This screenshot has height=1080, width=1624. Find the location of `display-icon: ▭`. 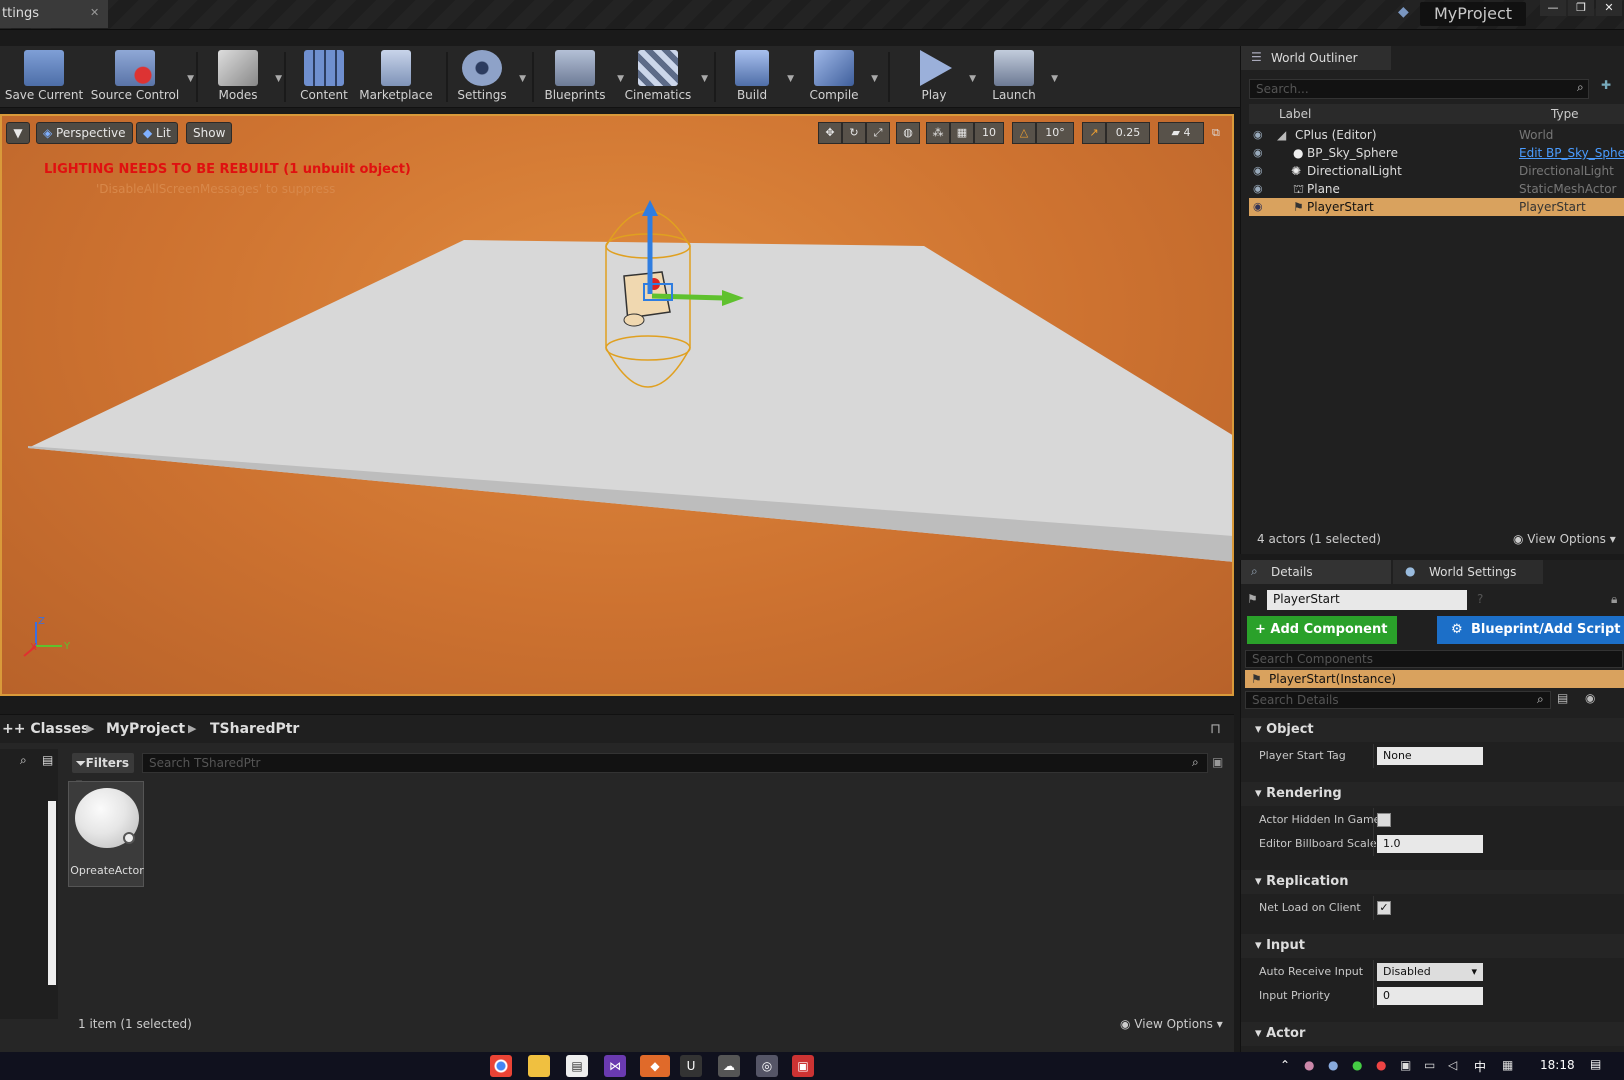

display-icon: ▭ is located at coordinates (1429, 1065).